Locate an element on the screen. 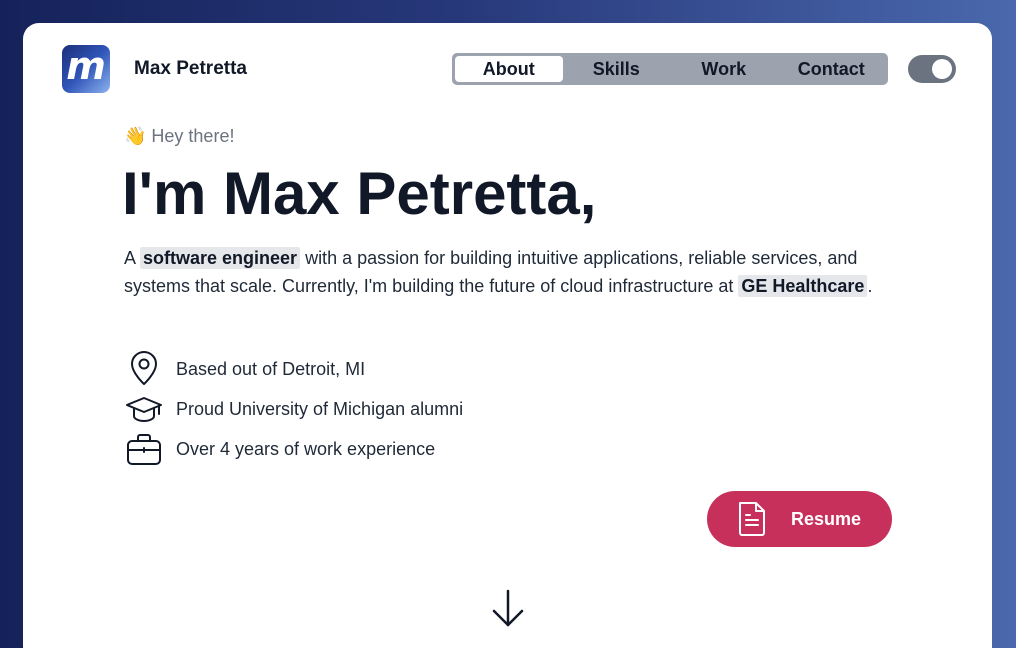 Image resolution: width=1016 pixels, height=648 pixels. toggle-knob is located at coordinates (942, 69).